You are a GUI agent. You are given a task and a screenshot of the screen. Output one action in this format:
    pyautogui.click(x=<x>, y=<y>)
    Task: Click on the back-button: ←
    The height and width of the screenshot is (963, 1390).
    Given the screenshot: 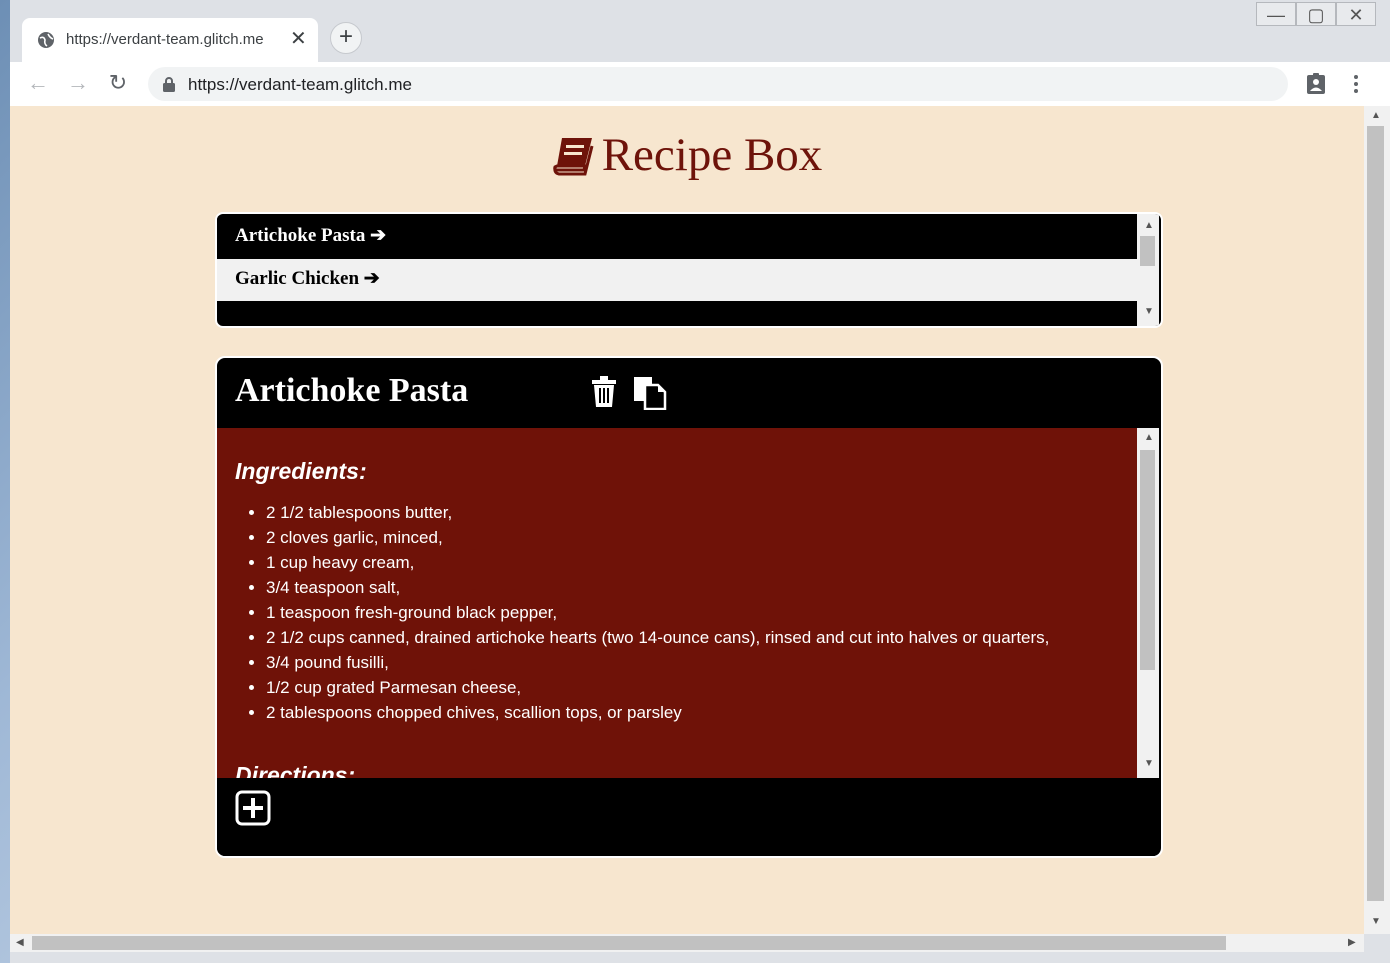 What is the action you would take?
    pyautogui.click(x=38, y=84)
    